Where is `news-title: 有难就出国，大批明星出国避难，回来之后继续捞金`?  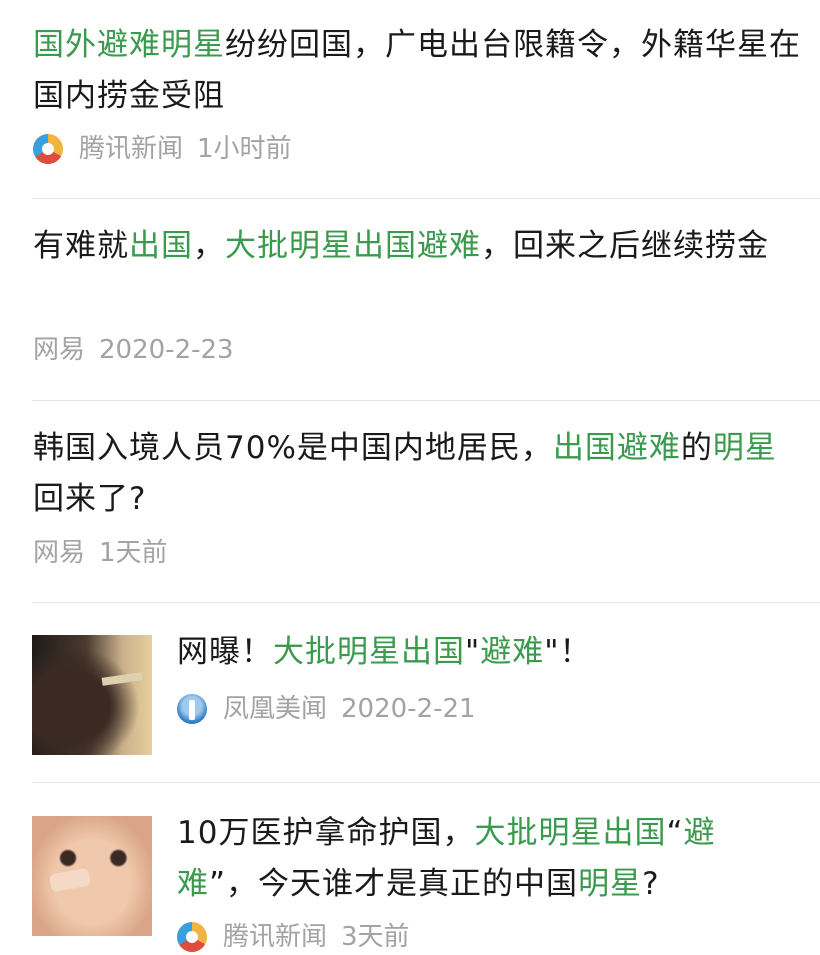 news-title: 有难就出国，大批明星出国避难，回来之后继续捞金 is located at coordinates (418, 246).